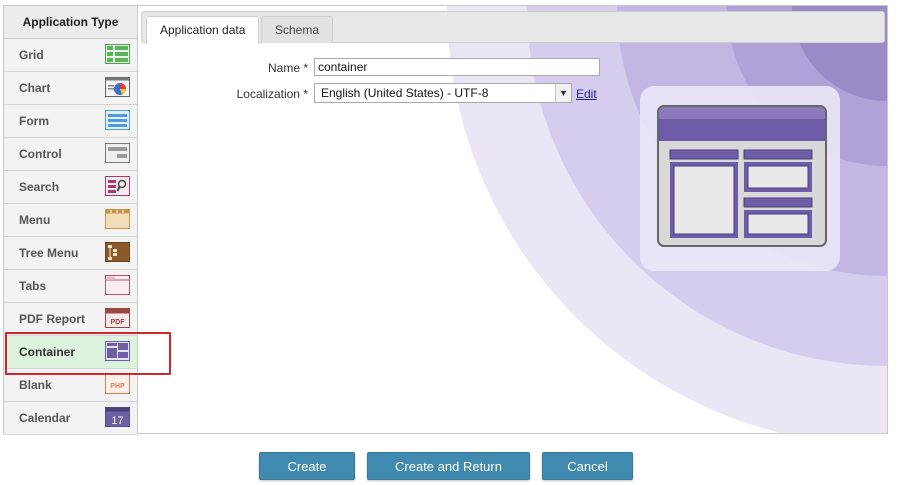 The height and width of the screenshot is (485, 900). Describe the element at coordinates (33, 286) in the screenshot. I see `sidebar-item-label: Tabs` at that location.